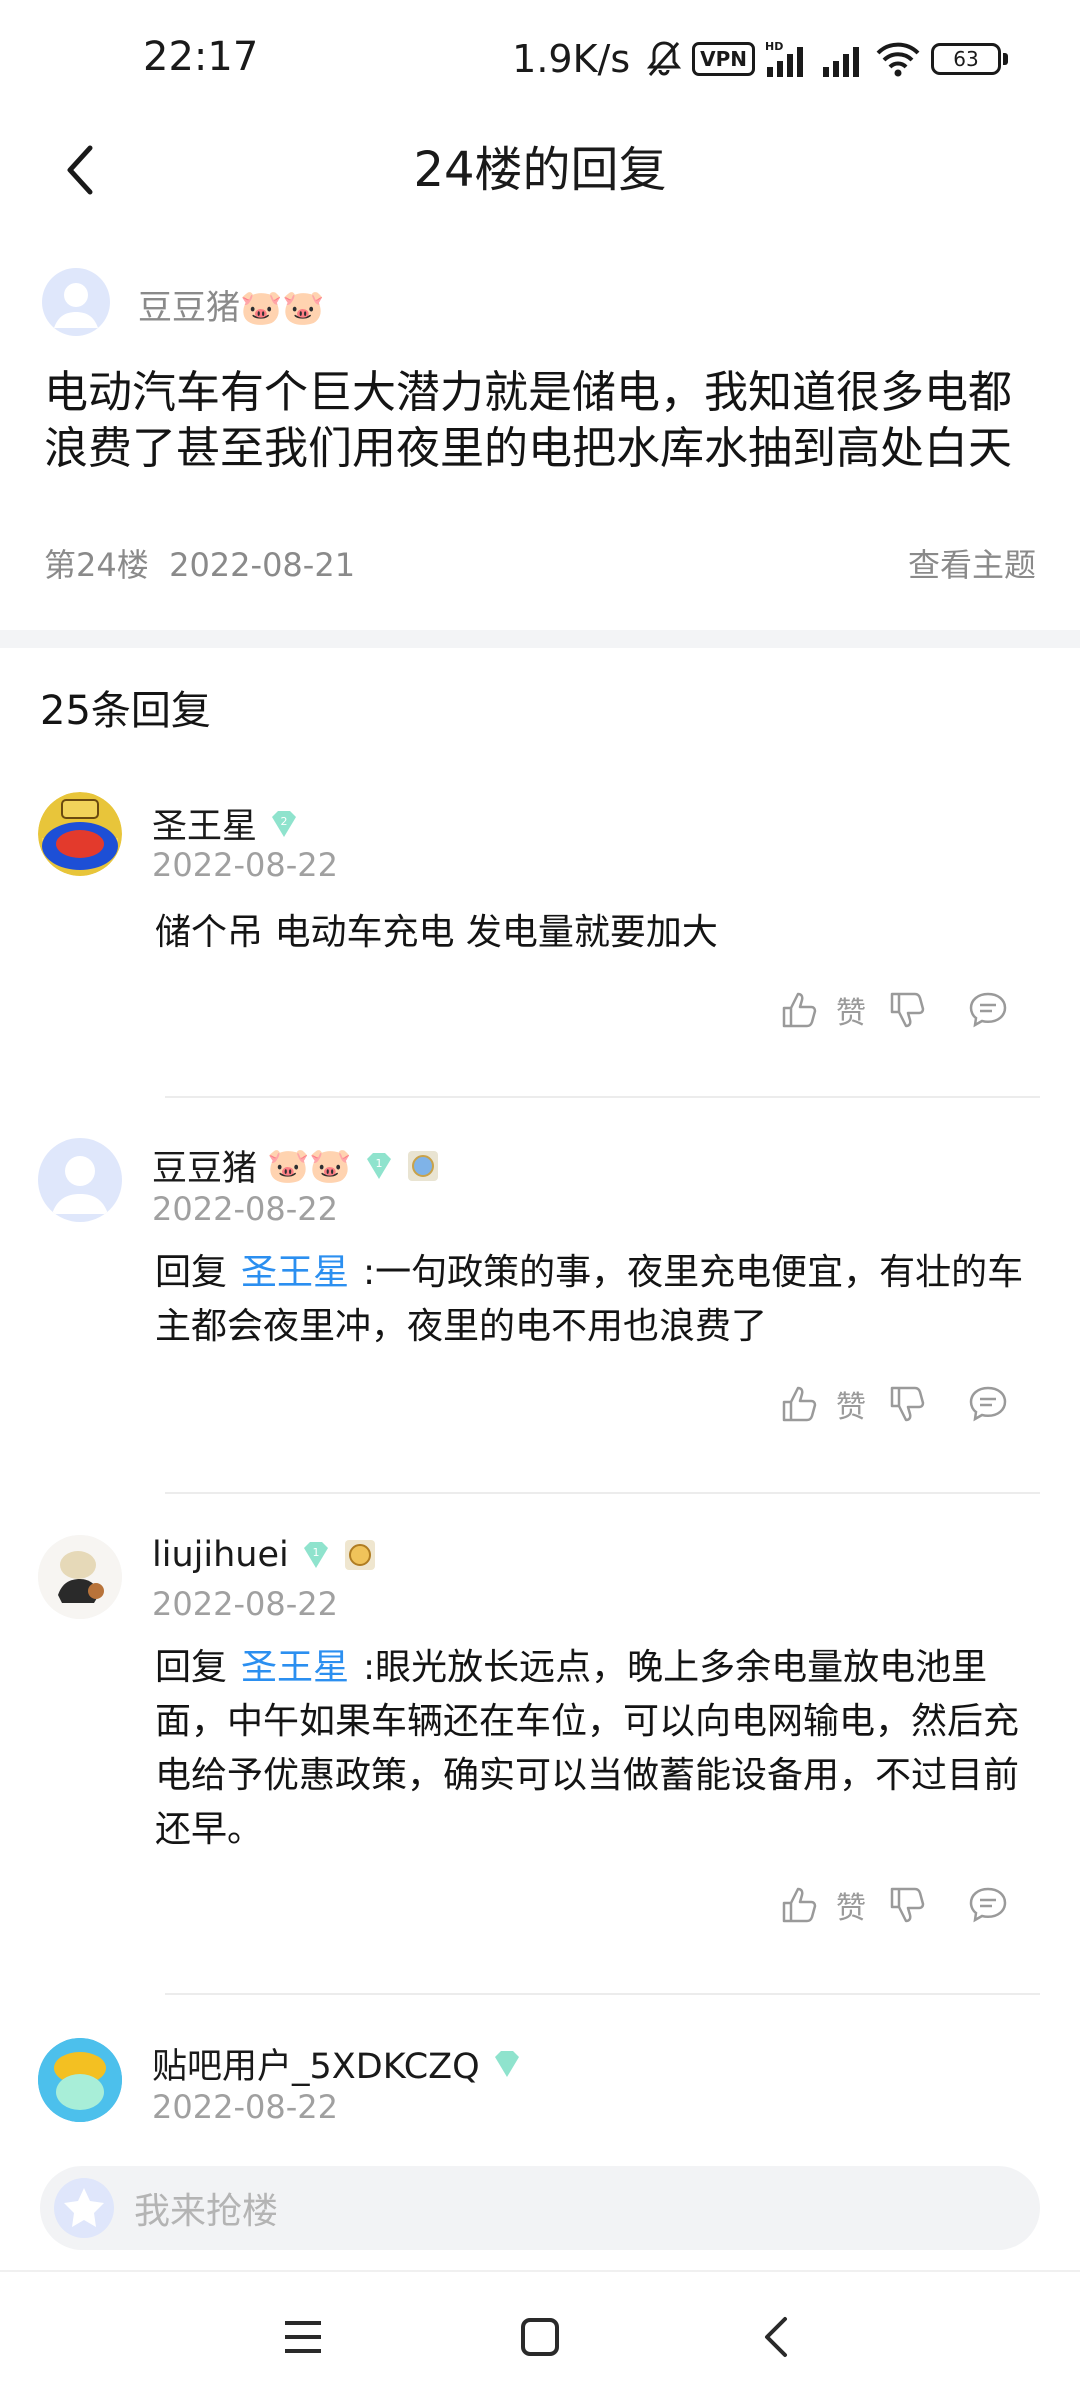  Describe the element at coordinates (84, 2208) in the screenshot. I see `floor-grab-icon` at that location.